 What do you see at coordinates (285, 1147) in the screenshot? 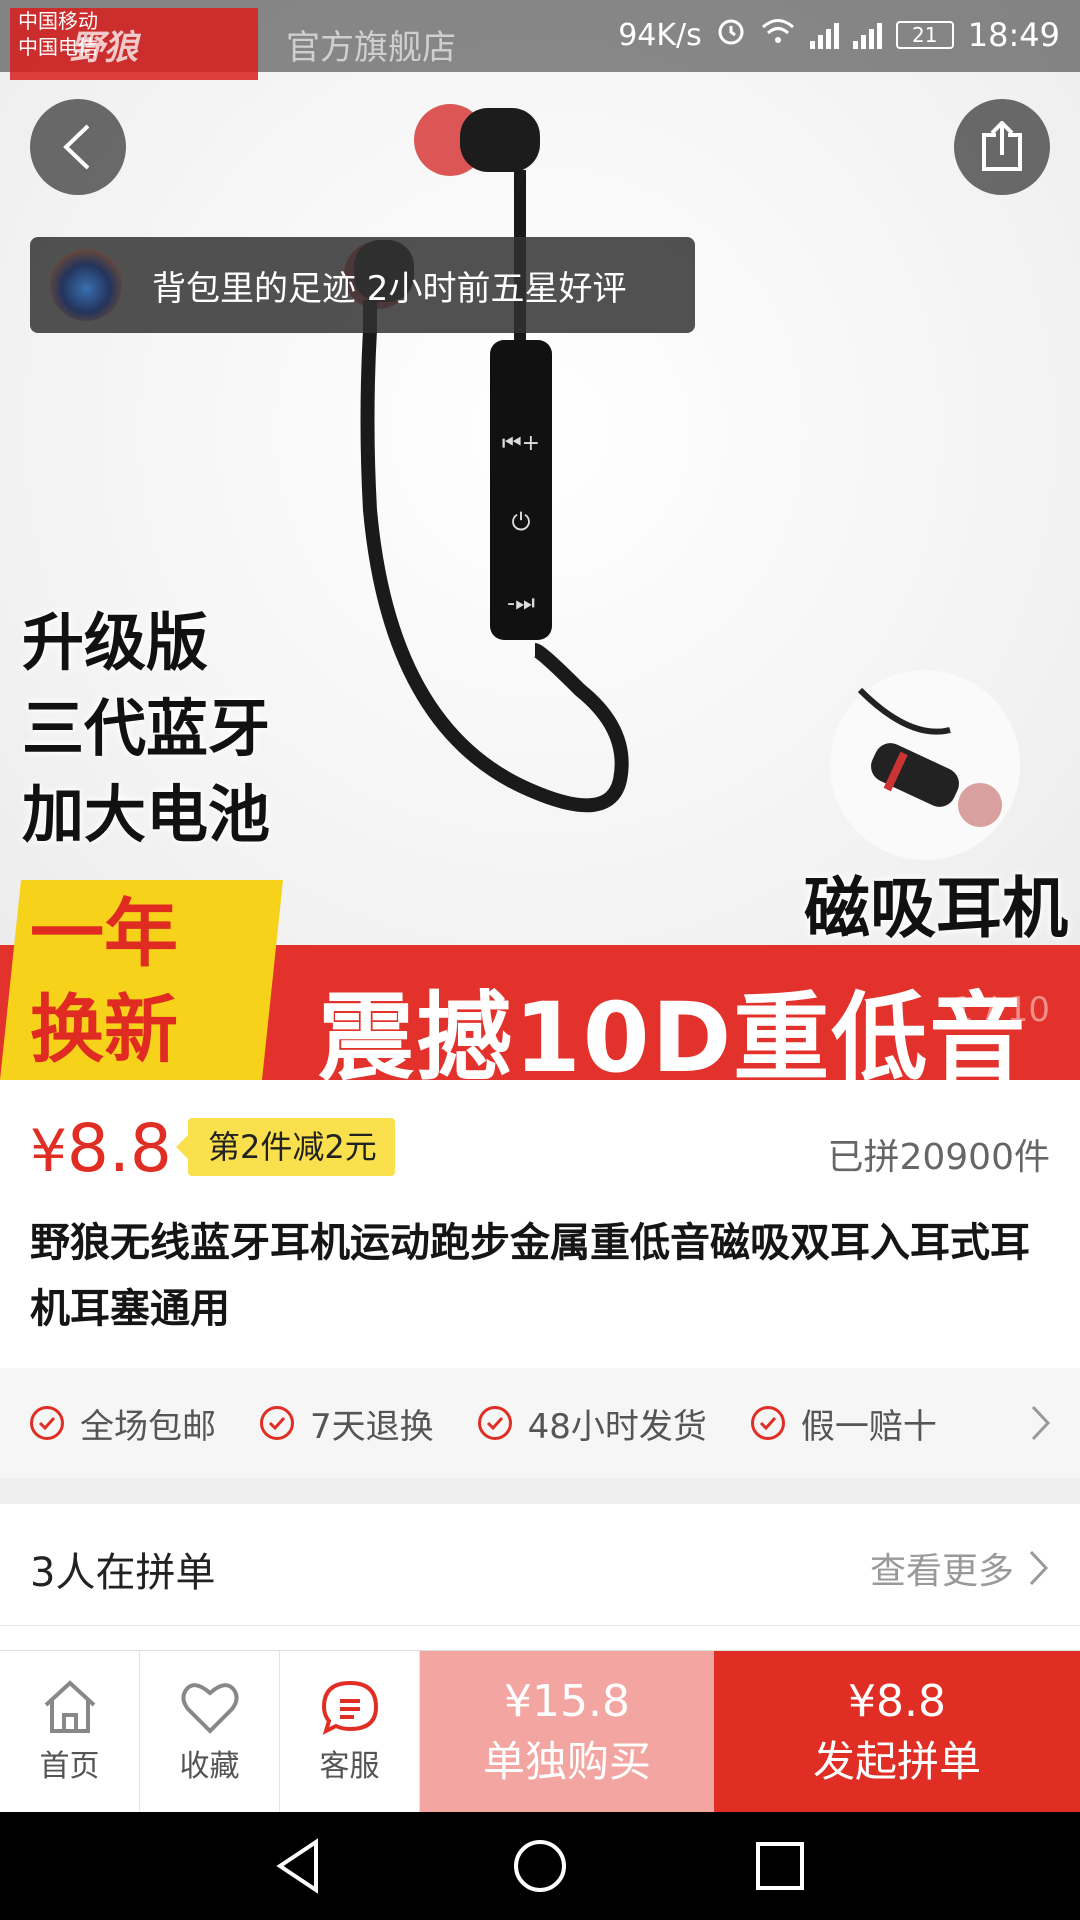
I see `discount-tag: 第2件减2元` at bounding box center [285, 1147].